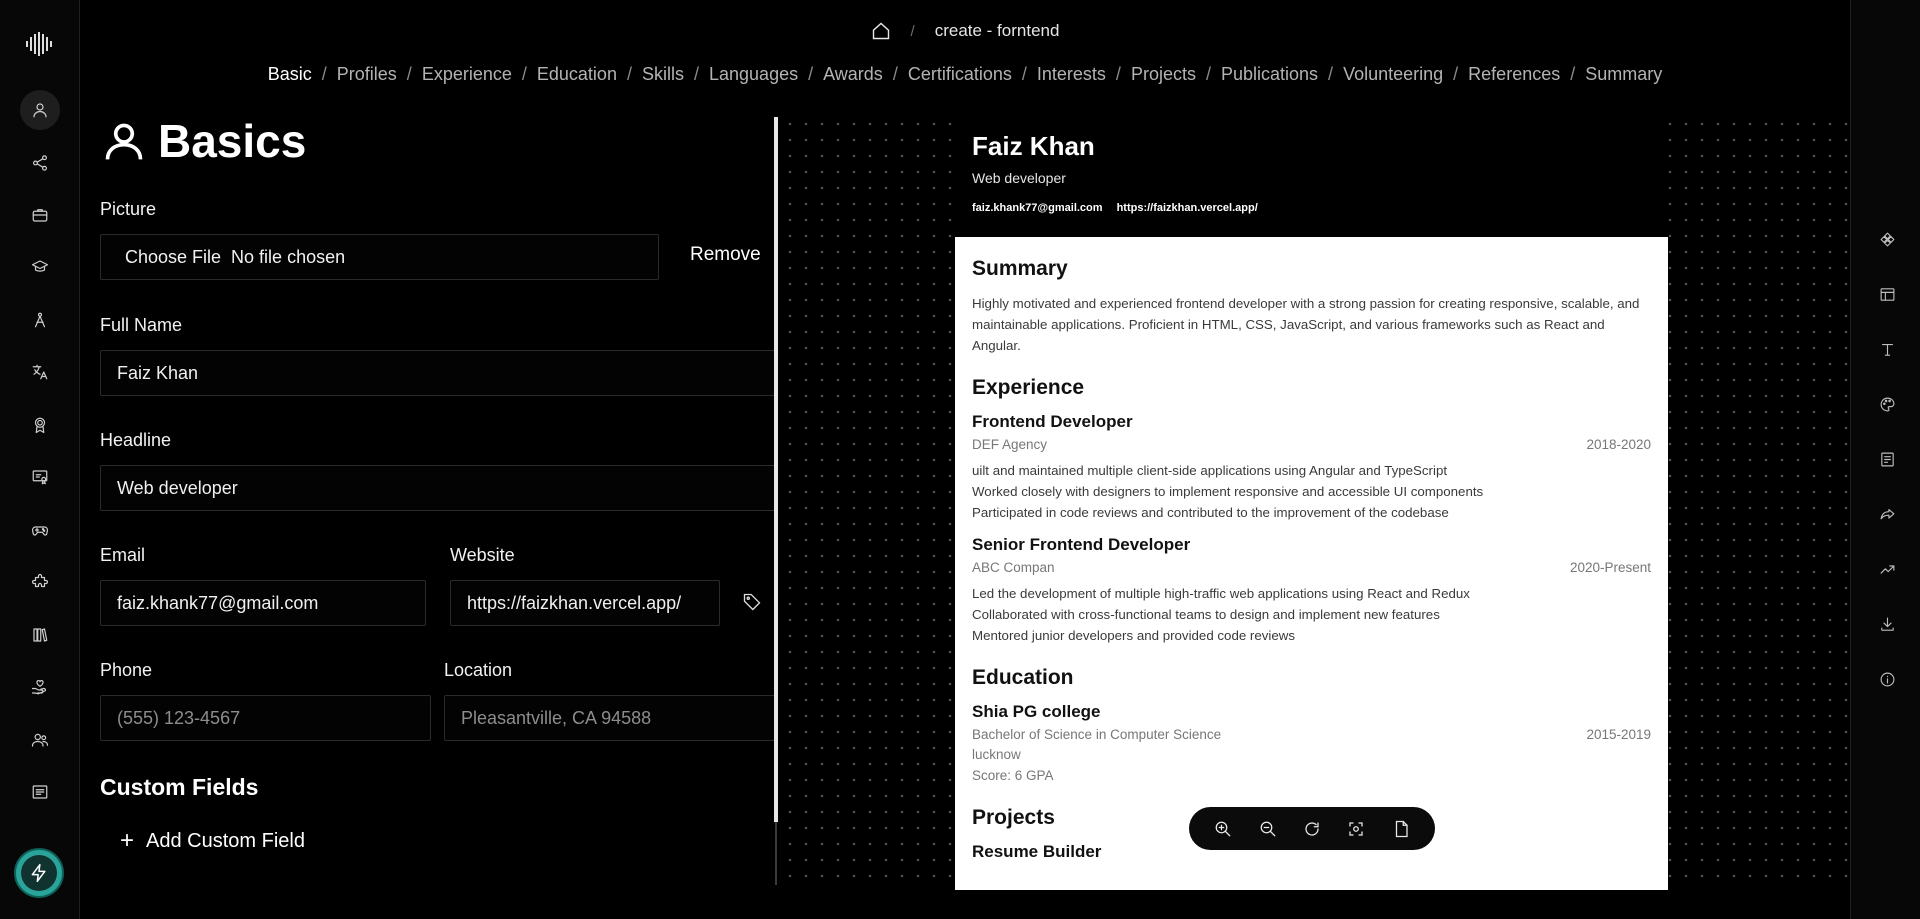 This screenshot has height=919, width=1920. Describe the element at coordinates (40, 740) in the screenshot. I see `nav-references-button` at that location.